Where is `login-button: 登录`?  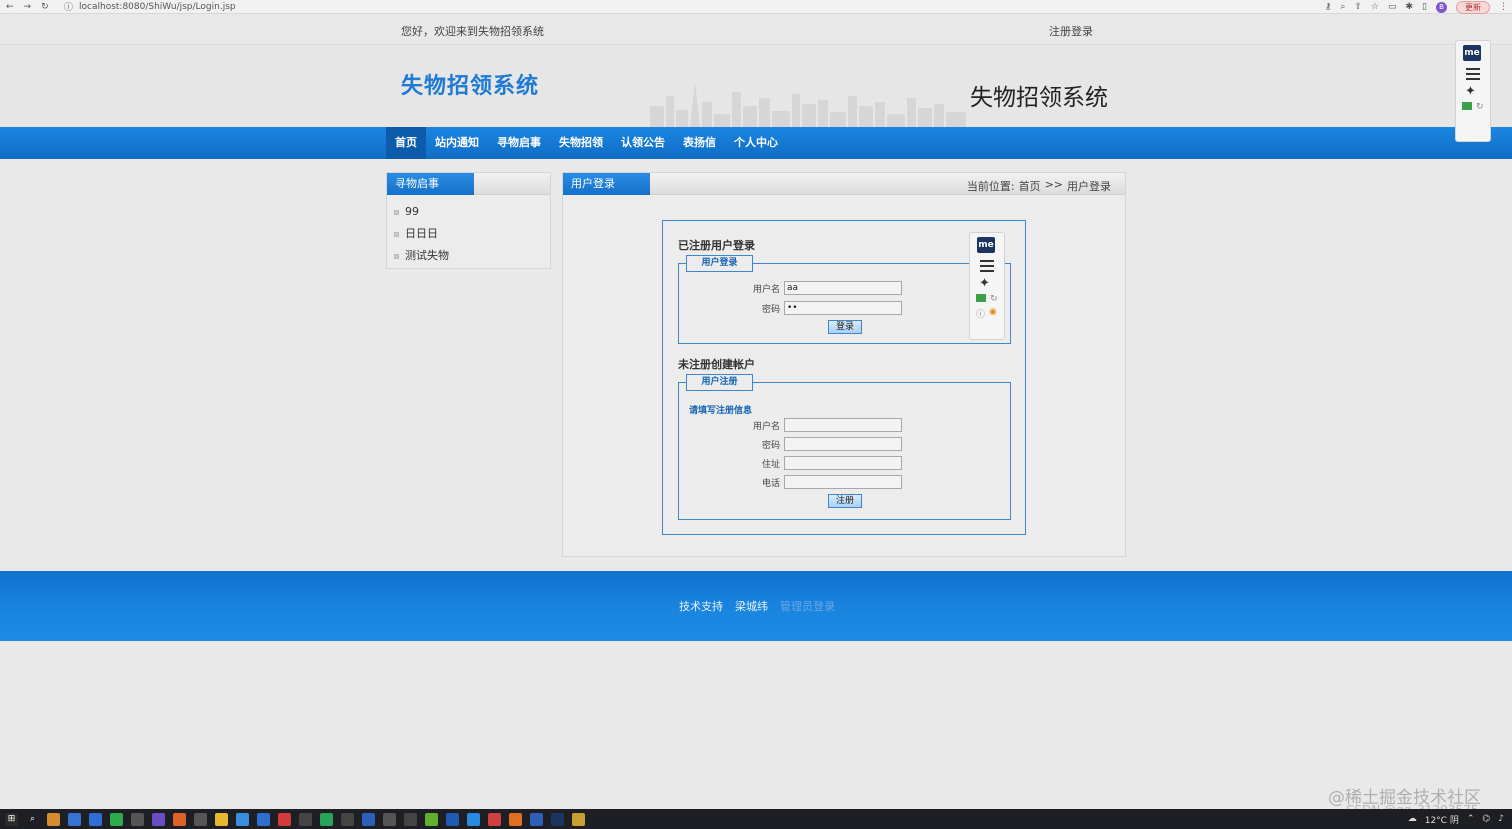
login-button: 登录 is located at coordinates (845, 327).